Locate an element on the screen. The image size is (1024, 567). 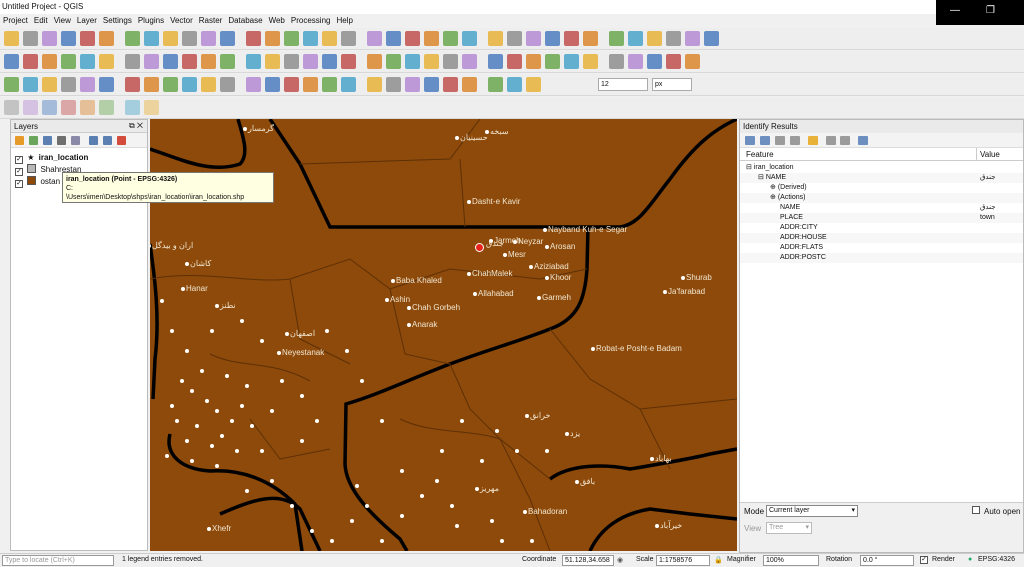
filter-expression-icon is located at coordinates (75, 140).